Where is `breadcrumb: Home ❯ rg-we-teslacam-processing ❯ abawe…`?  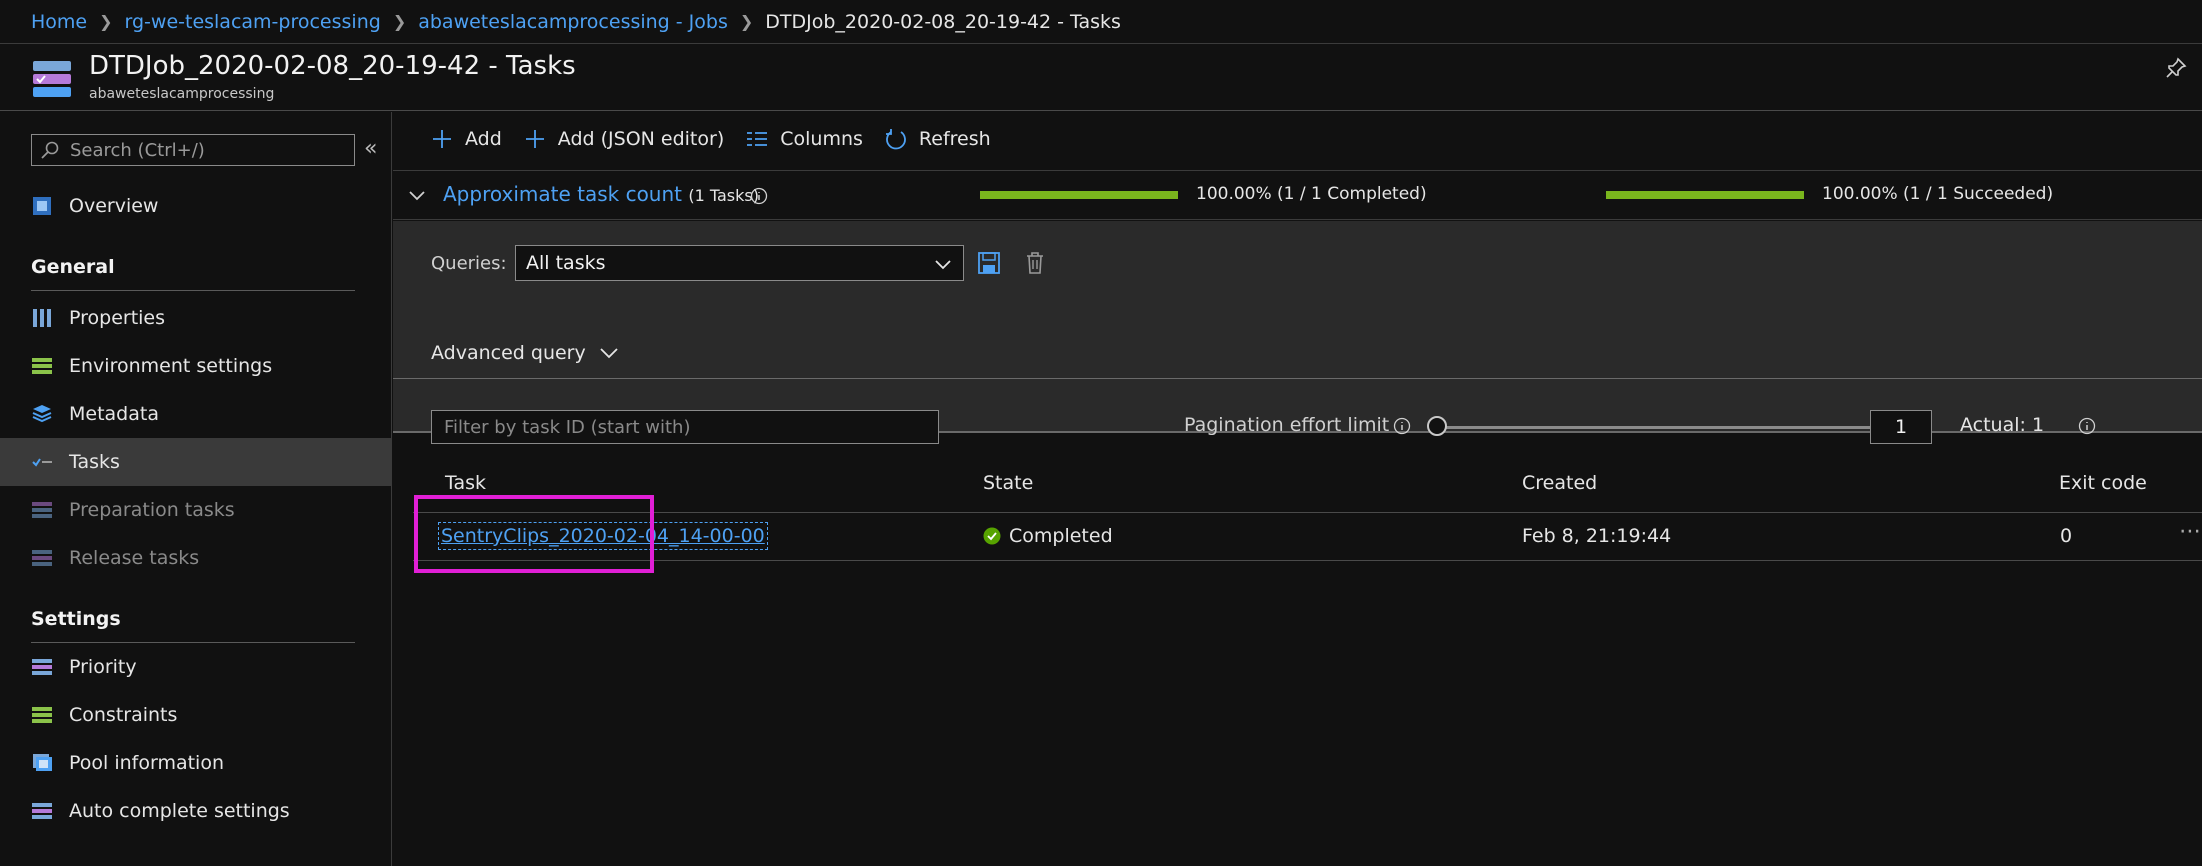 breadcrumb: Home ❯ rg-we-teslacam-processing ❯ abawe… is located at coordinates (1101, 22).